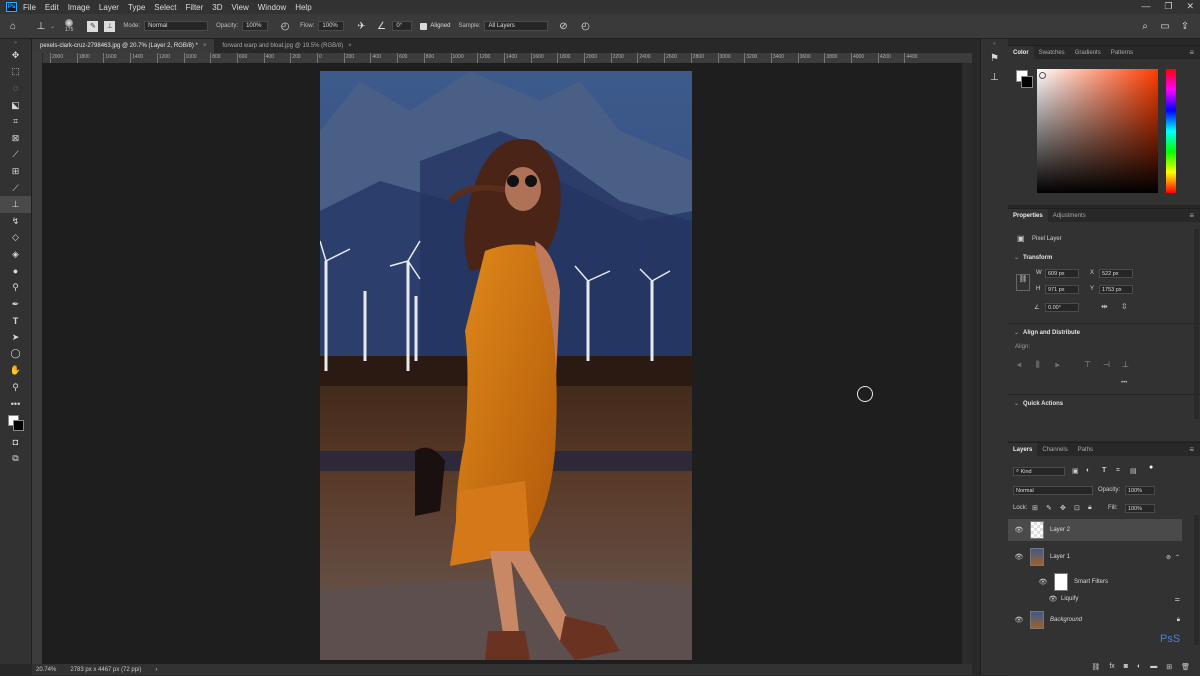  What do you see at coordinates (1151, 467) in the screenshot?
I see `filter-toggle-icon: ●` at bounding box center [1151, 467].